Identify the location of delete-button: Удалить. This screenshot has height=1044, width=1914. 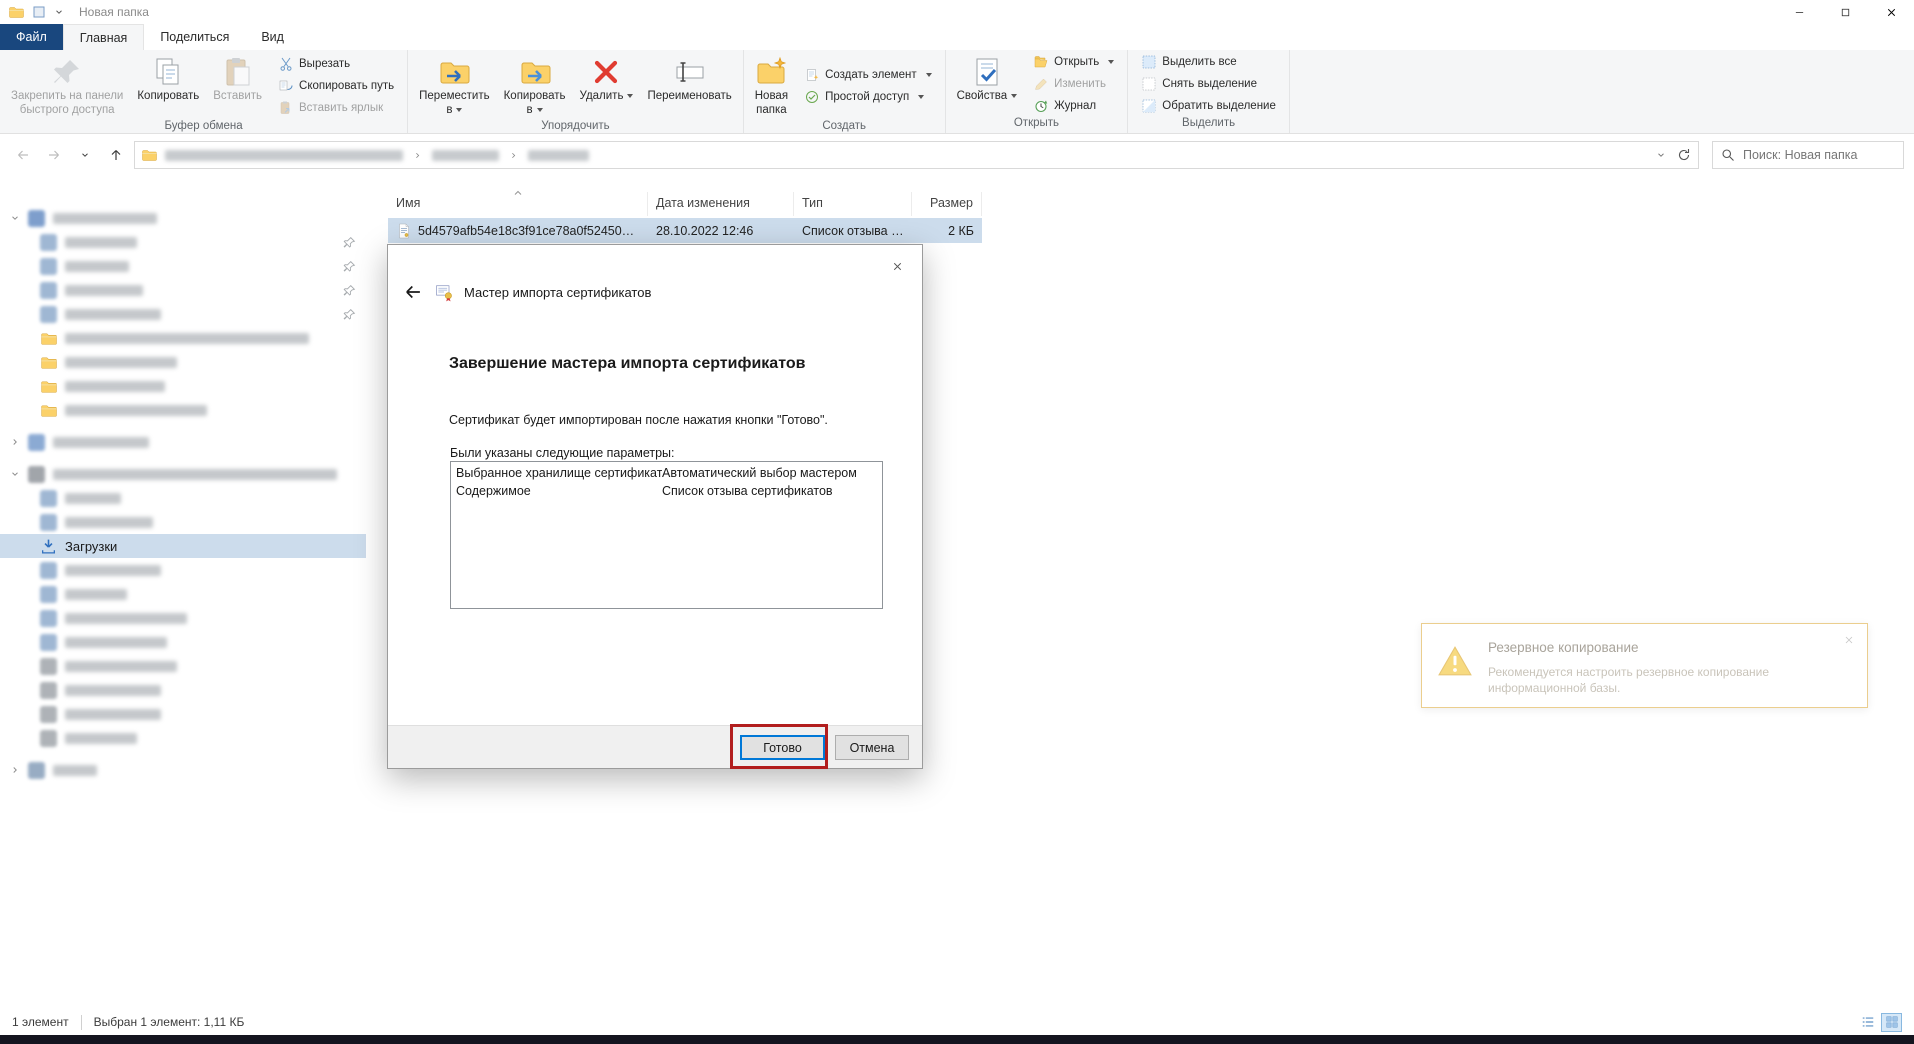
(607, 85).